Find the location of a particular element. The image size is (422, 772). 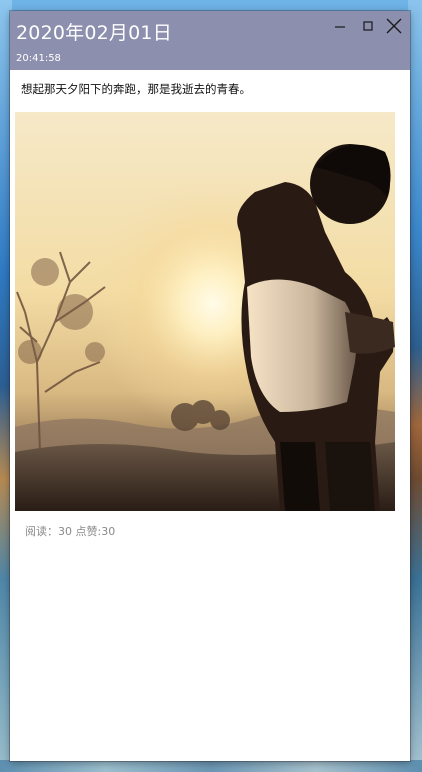

like-count: 30 is located at coordinates (108, 531).